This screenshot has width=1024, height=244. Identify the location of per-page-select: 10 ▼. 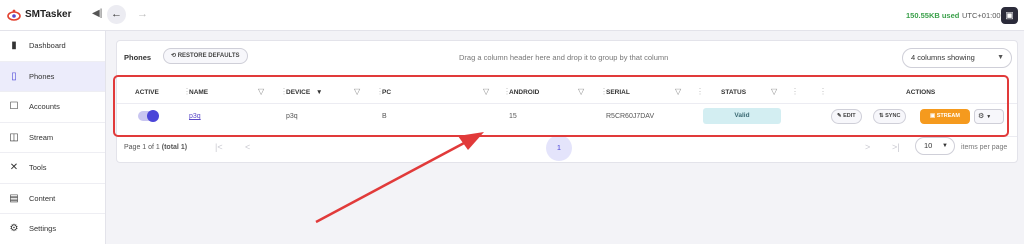
(935, 146).